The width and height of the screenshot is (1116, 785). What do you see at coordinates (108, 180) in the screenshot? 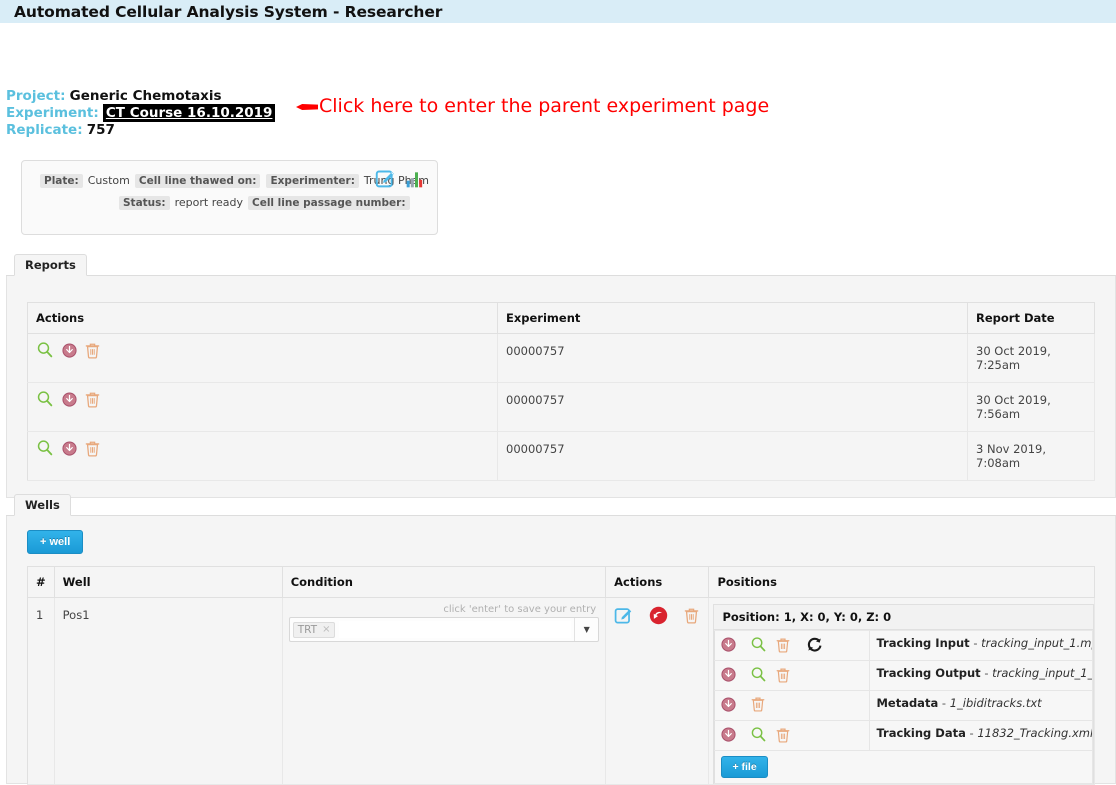
I see `plate-value: Custom` at bounding box center [108, 180].